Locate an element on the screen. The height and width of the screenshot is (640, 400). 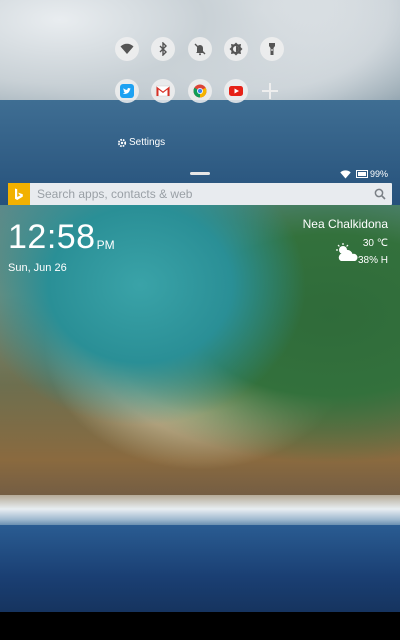
add-shortcut-button is located at coordinates (270, 91).